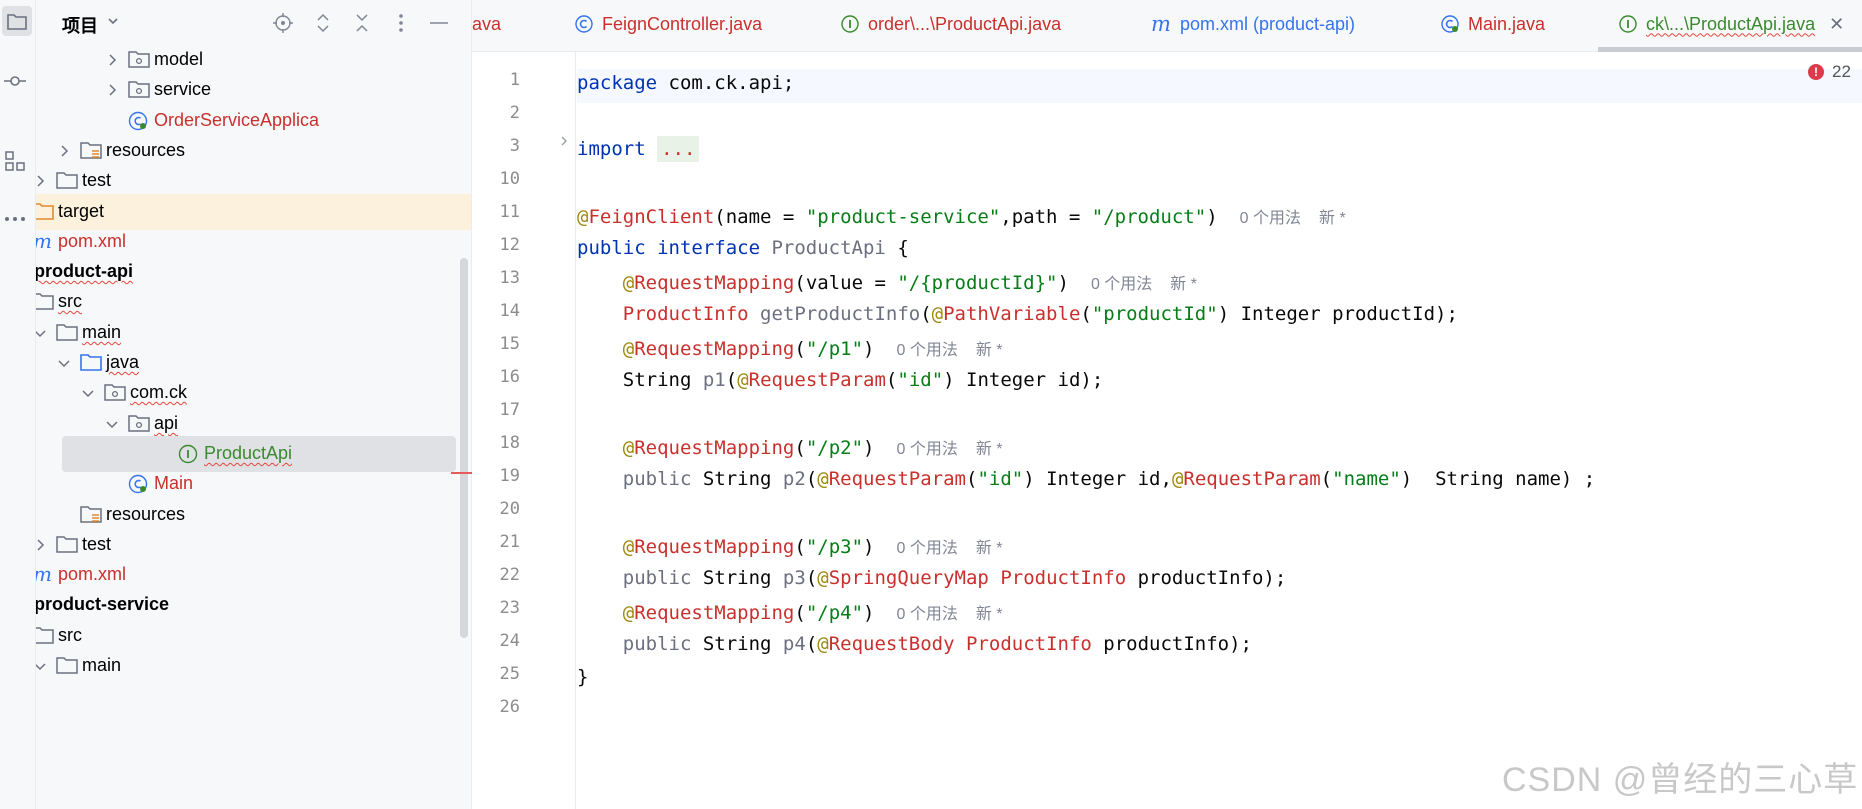  Describe the element at coordinates (1628, 24) in the screenshot. I see `interface-icon` at that location.